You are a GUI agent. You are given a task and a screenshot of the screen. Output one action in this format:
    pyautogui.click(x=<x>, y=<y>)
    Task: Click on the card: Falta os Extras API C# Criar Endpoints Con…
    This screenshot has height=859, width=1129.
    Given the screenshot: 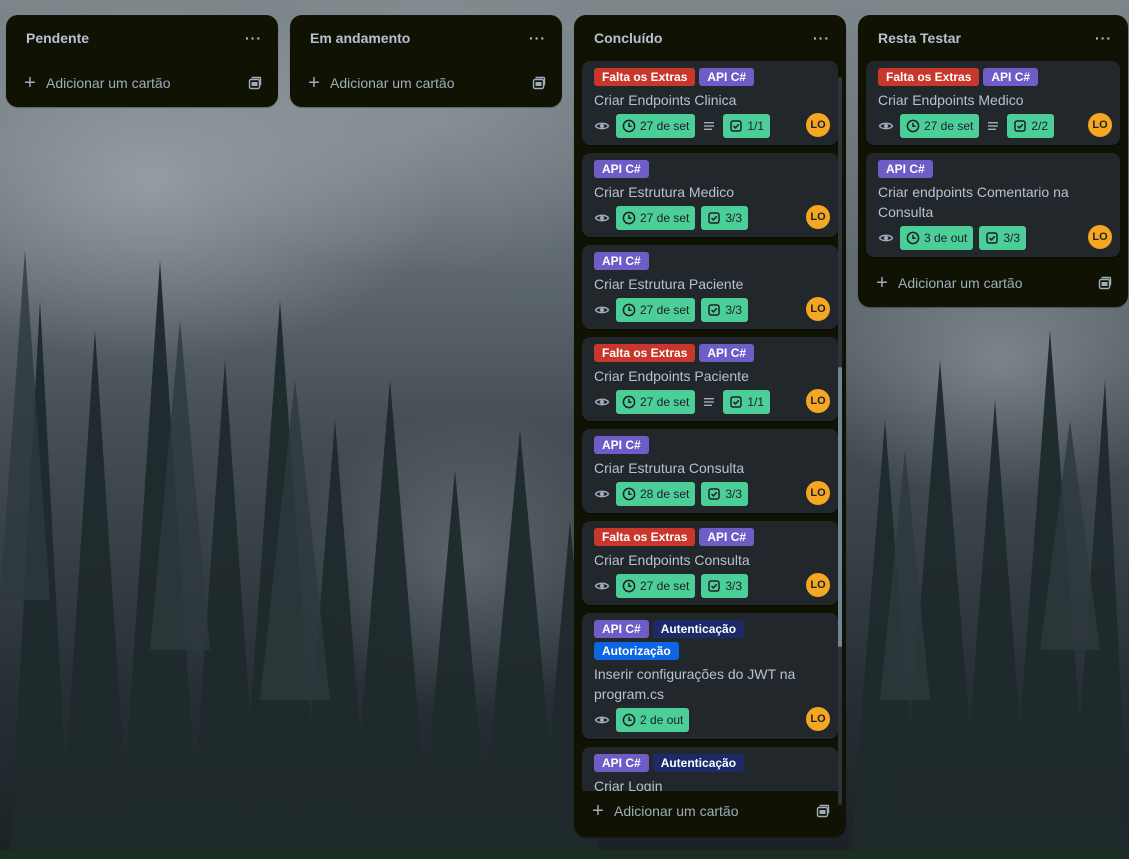 What is the action you would take?
    pyautogui.click(x=710, y=563)
    